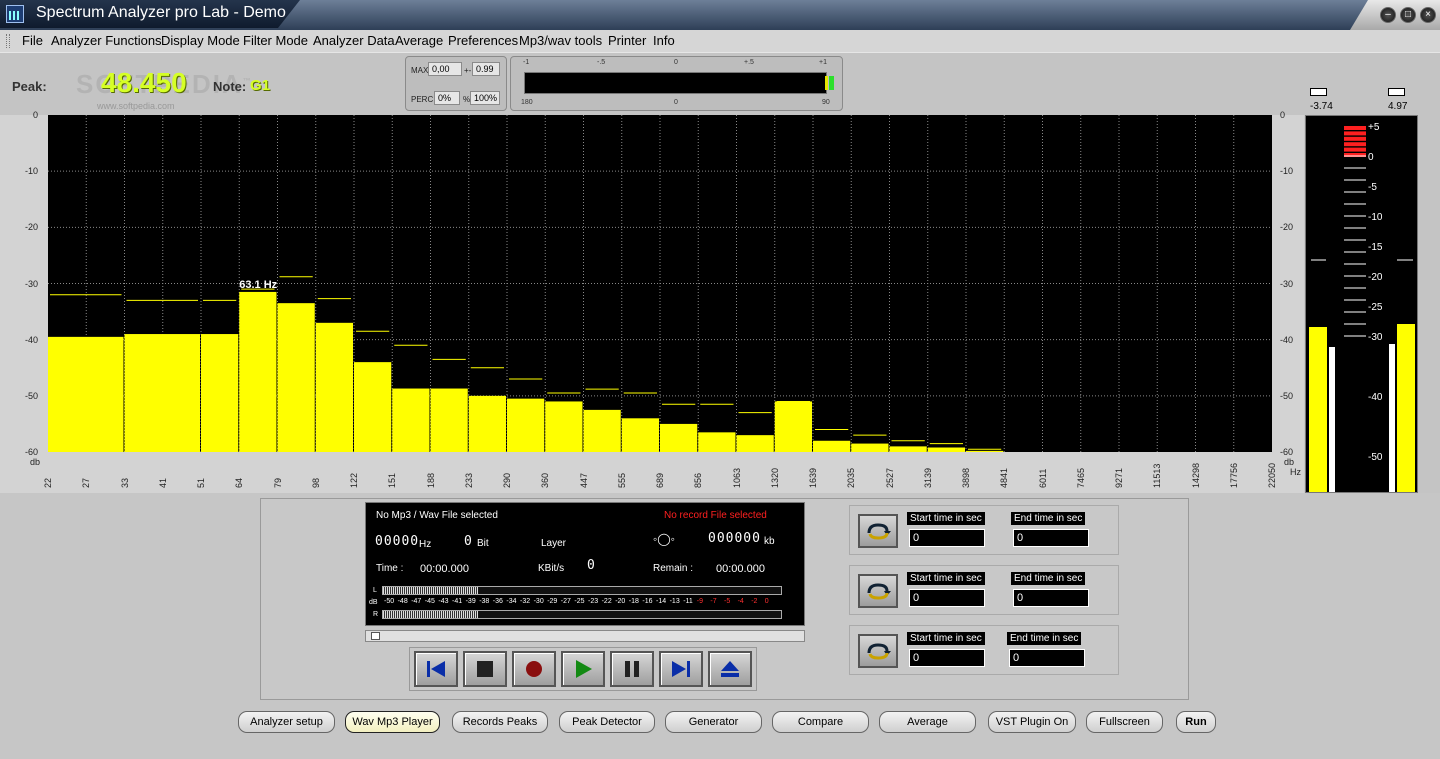 The width and height of the screenshot is (1440, 759). What do you see at coordinates (136, 106) in the screenshot?
I see `watermark-url: www.softpedia.com` at bounding box center [136, 106].